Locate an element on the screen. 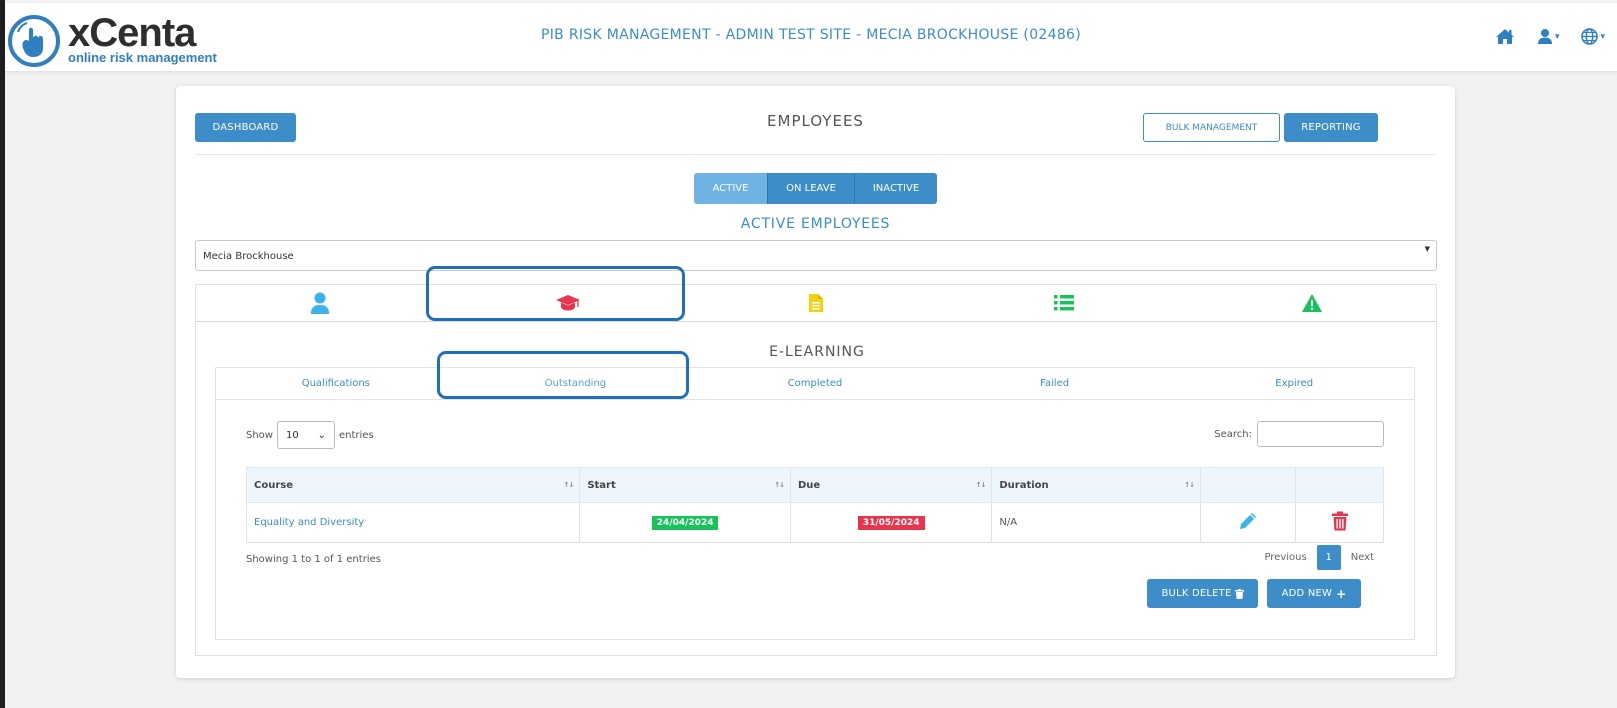 This screenshot has height=708, width=1617. due-date-badge: 31/05/2024 is located at coordinates (891, 522).